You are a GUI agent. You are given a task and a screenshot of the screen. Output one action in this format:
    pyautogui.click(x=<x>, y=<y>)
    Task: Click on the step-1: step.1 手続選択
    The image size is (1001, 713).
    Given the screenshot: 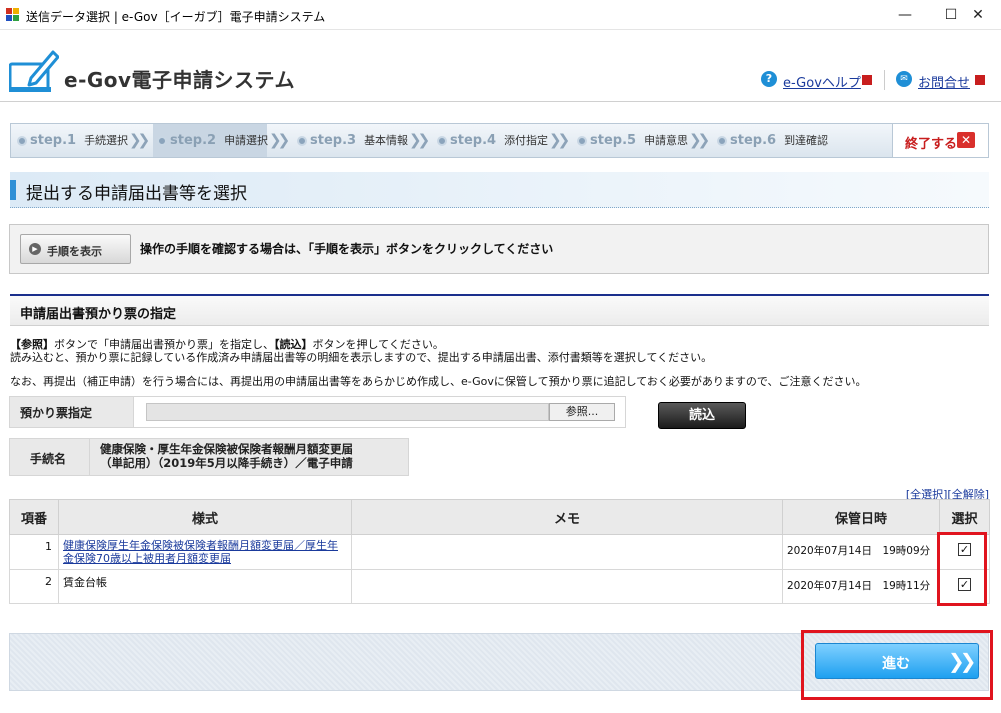 What is the action you would take?
    pyautogui.click(x=72, y=140)
    